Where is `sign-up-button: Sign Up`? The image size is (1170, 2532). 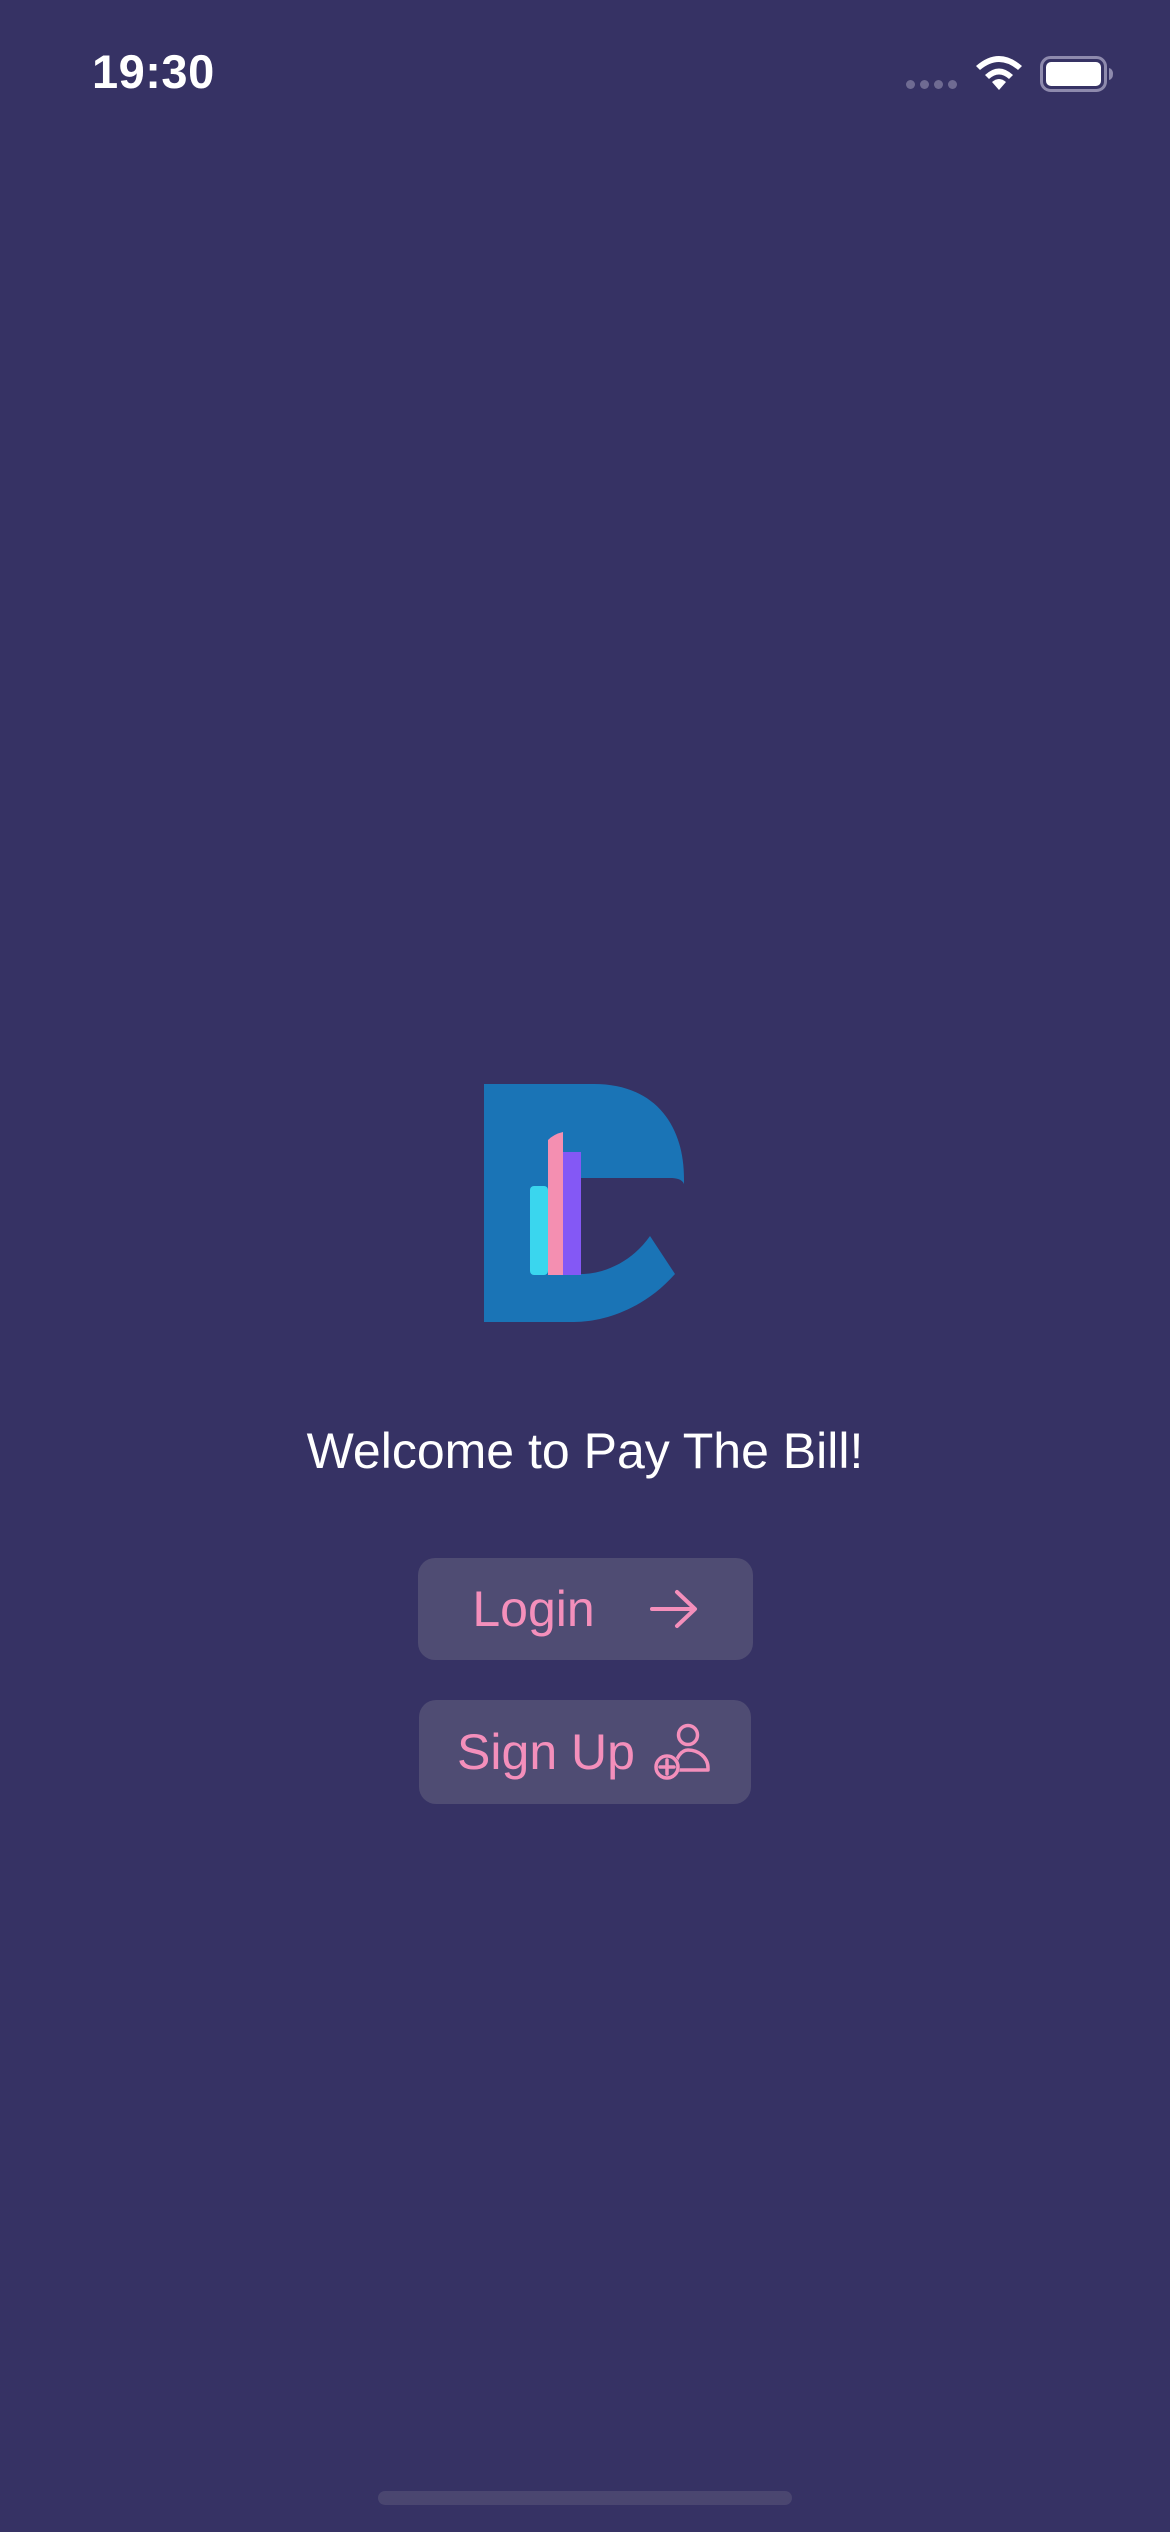
sign-up-button: Sign Up is located at coordinates (585, 1752).